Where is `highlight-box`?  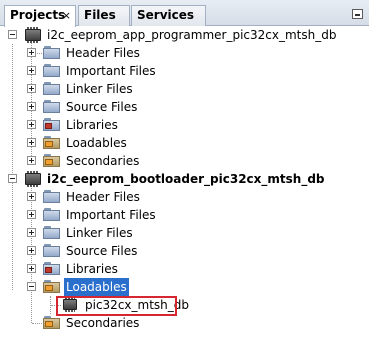
highlight-box is located at coordinates (116, 306).